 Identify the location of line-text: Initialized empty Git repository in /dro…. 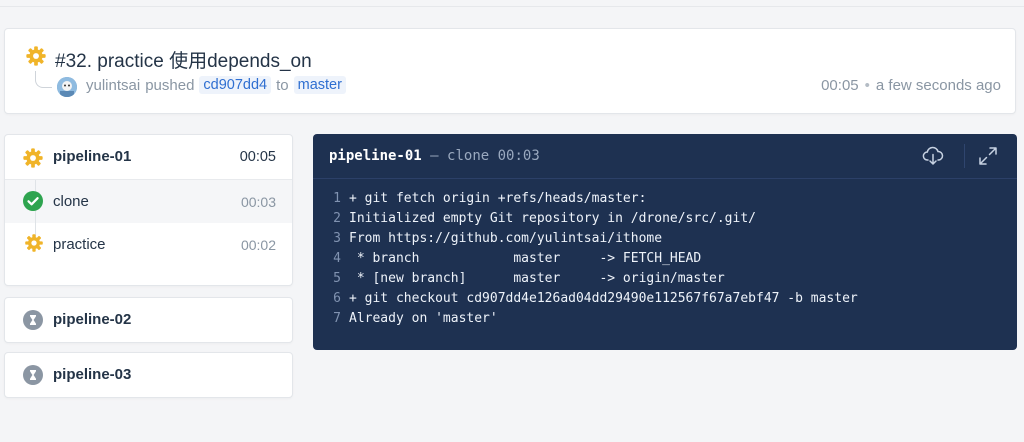
(552, 218).